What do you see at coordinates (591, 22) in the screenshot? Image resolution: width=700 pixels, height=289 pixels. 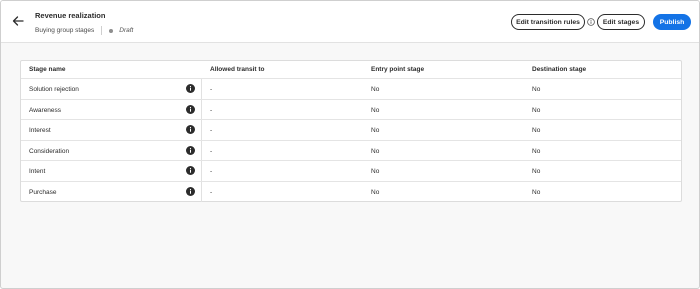 I see `info-outline-icon` at bounding box center [591, 22].